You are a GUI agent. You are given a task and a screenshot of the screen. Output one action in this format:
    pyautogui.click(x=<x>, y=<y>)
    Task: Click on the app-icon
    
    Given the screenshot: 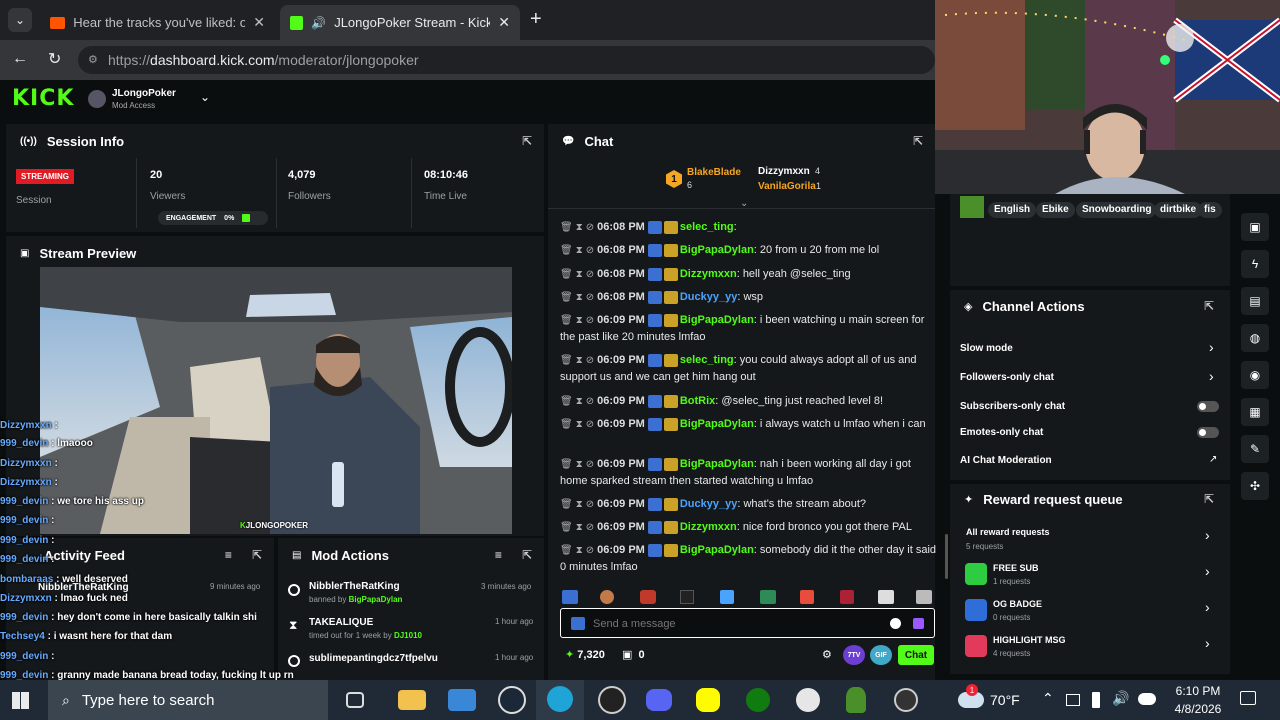 What is the action you would take?
    pyautogui.click(x=808, y=700)
    